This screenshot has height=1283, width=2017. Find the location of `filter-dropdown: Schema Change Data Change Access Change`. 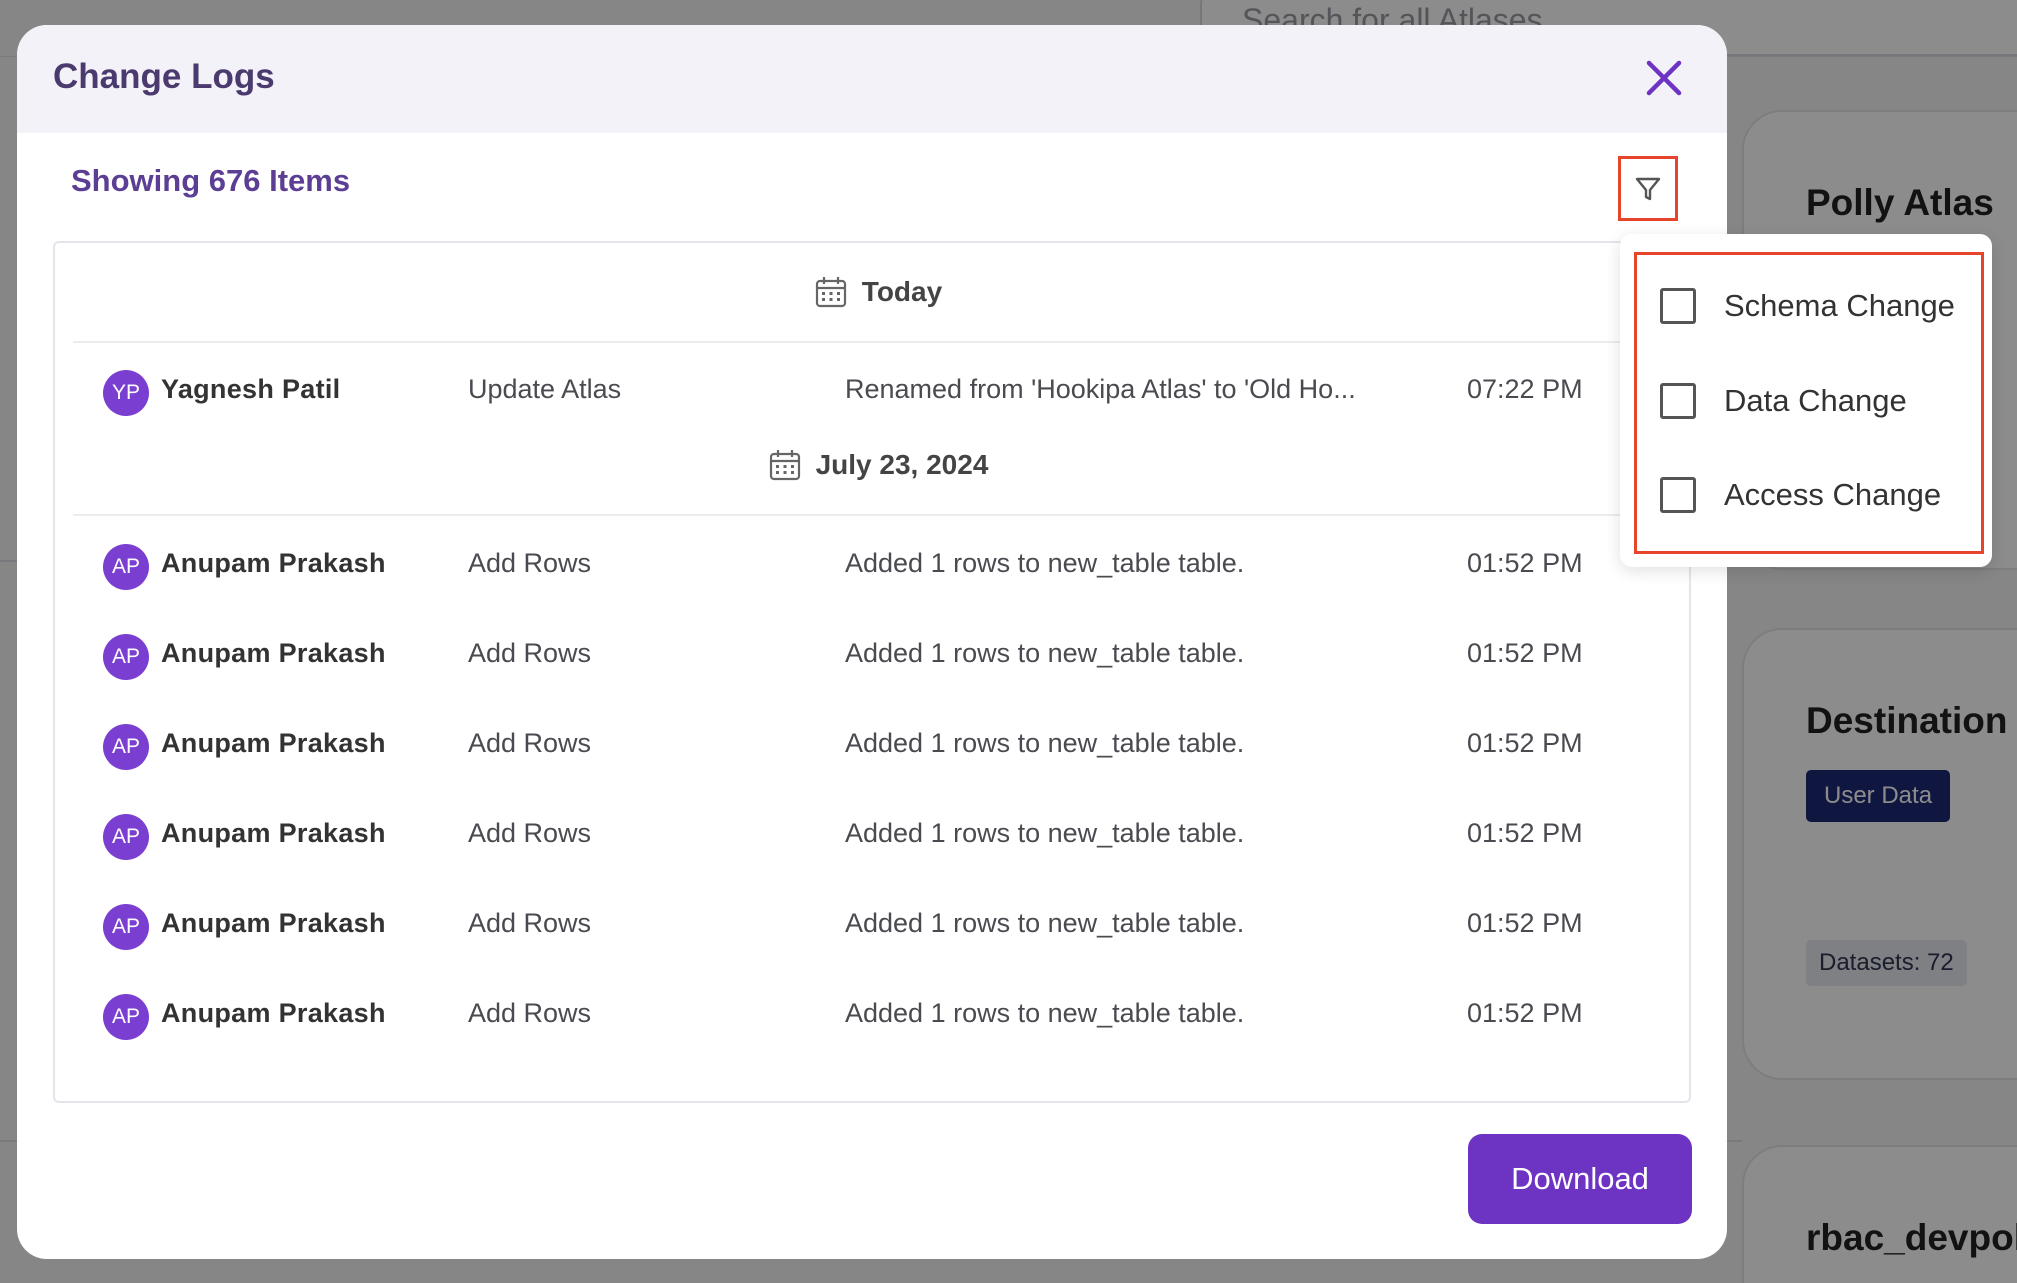

filter-dropdown: Schema Change Data Change Access Change is located at coordinates (1806, 400).